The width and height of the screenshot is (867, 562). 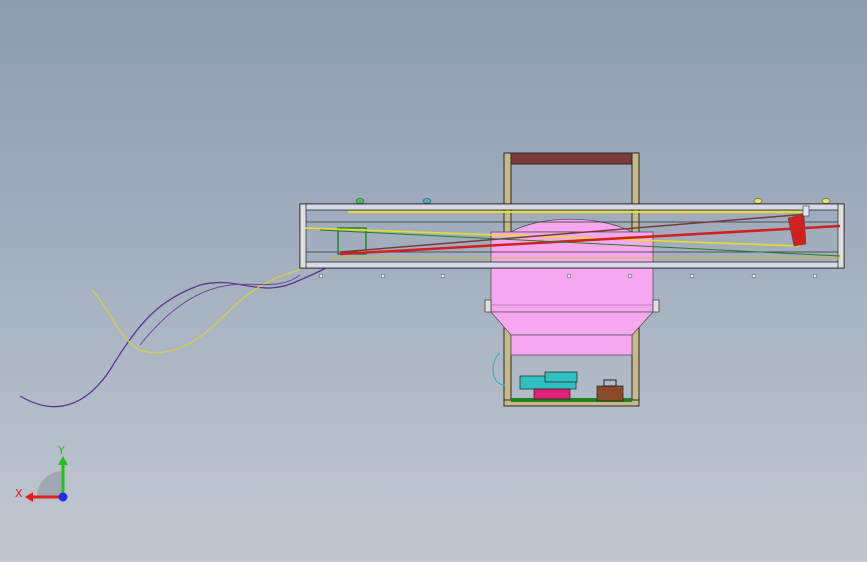 What do you see at coordinates (427, 201) in the screenshot?
I see `fitting-cyan` at bounding box center [427, 201].